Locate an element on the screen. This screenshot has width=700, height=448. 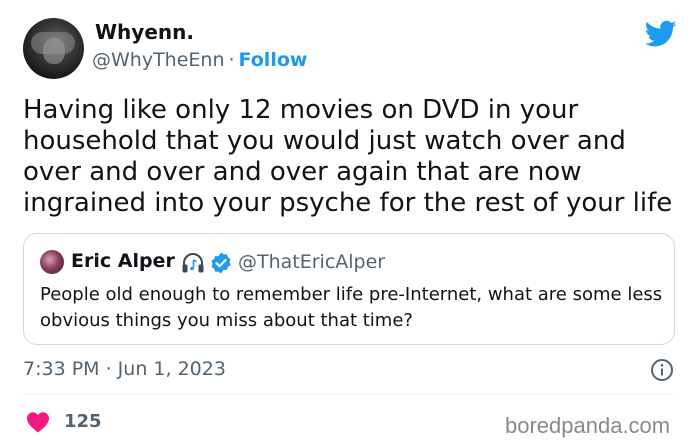
like-count: 125 is located at coordinates (83, 421).